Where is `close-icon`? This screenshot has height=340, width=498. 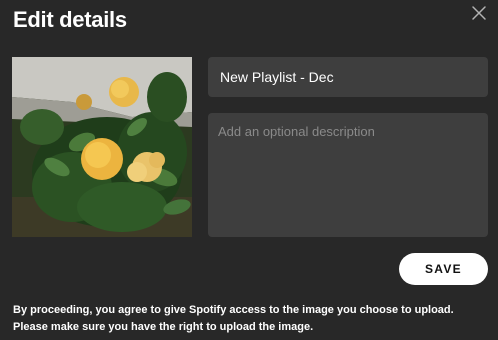 close-icon is located at coordinates (479, 13).